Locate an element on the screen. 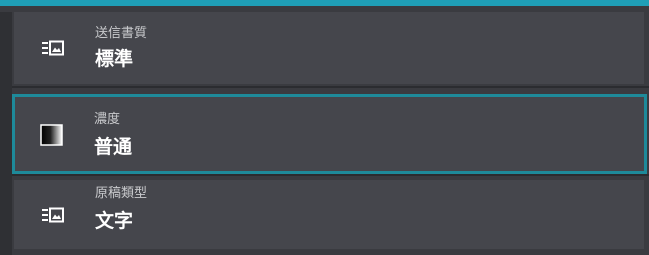 Image resolution: width=649 pixels, height=255 pixels. setting-label: 濃度 is located at coordinates (107, 119).